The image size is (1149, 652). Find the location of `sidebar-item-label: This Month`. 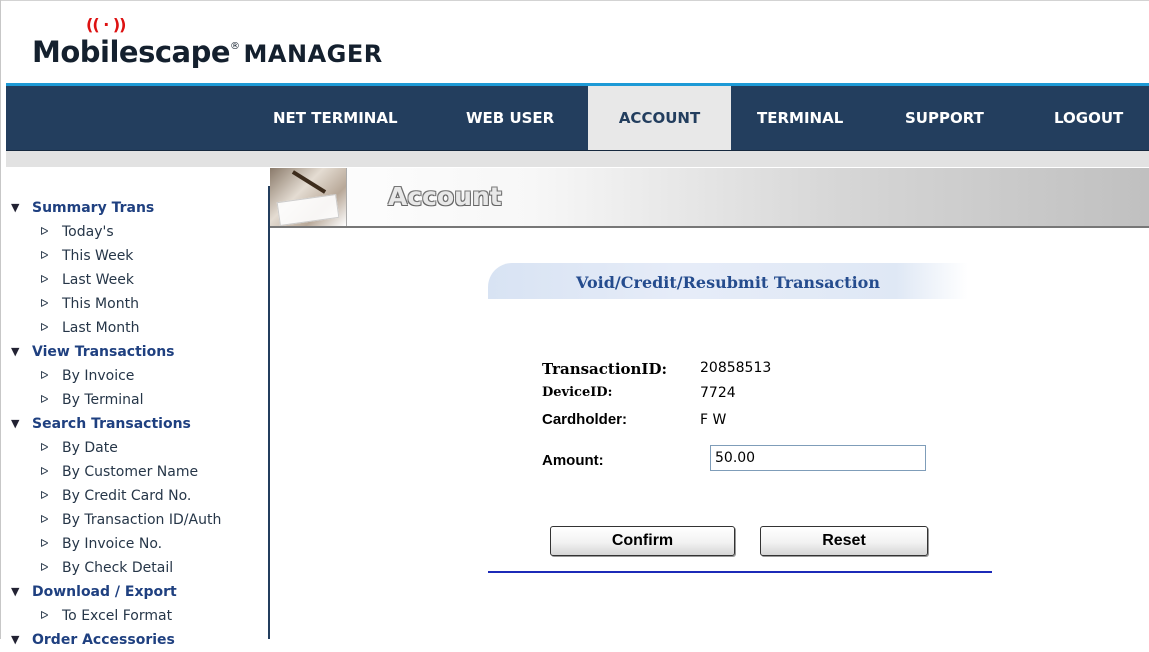

sidebar-item-label: This Month is located at coordinates (100, 304).